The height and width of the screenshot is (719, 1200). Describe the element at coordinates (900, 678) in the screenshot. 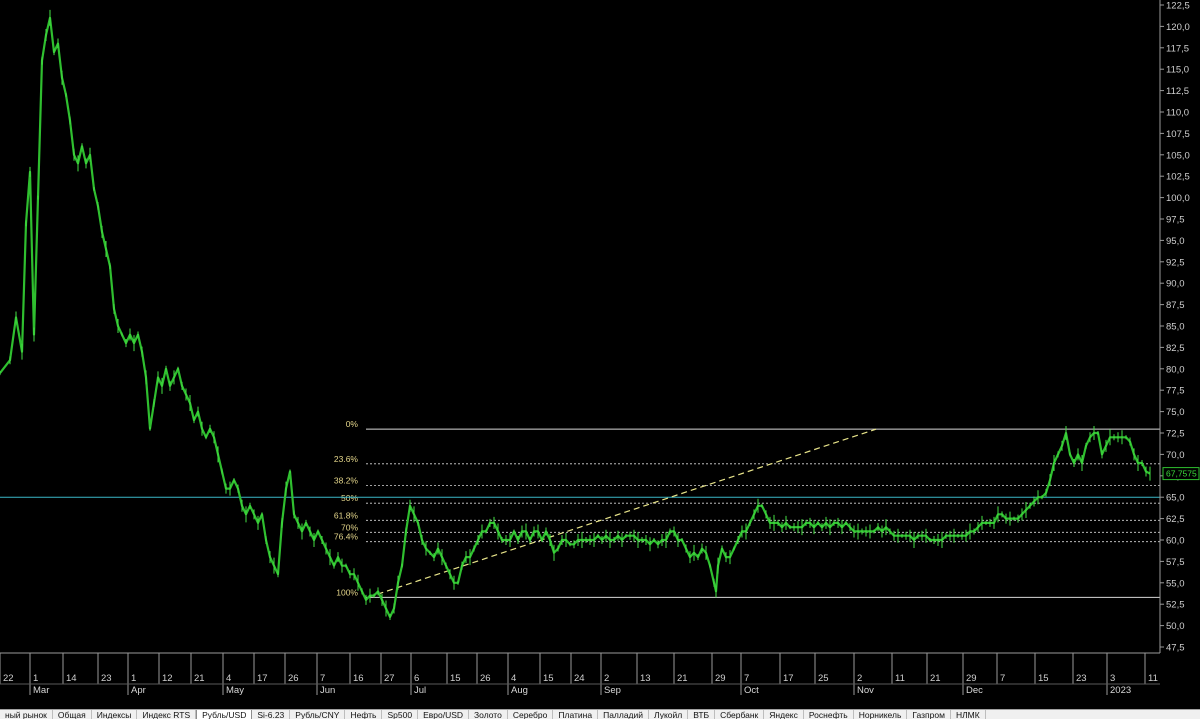

I see `x-tick-label: 11` at that location.